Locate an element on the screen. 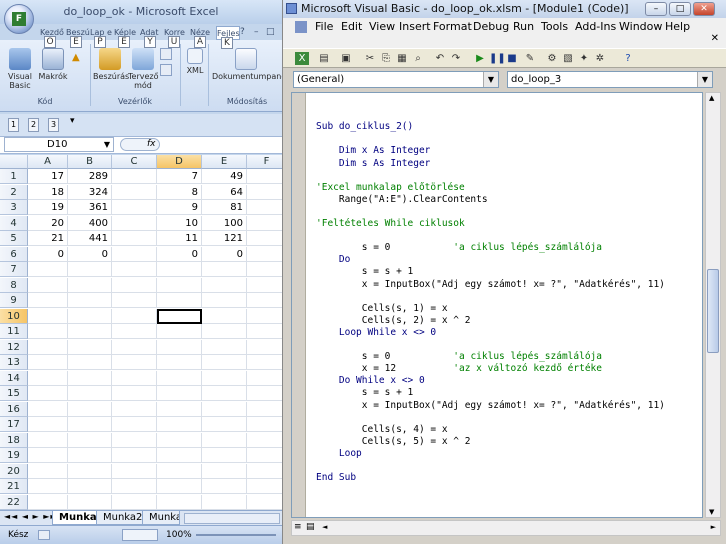 This screenshot has width=726, height=544. reset-icon: ■ is located at coordinates (512, 58).